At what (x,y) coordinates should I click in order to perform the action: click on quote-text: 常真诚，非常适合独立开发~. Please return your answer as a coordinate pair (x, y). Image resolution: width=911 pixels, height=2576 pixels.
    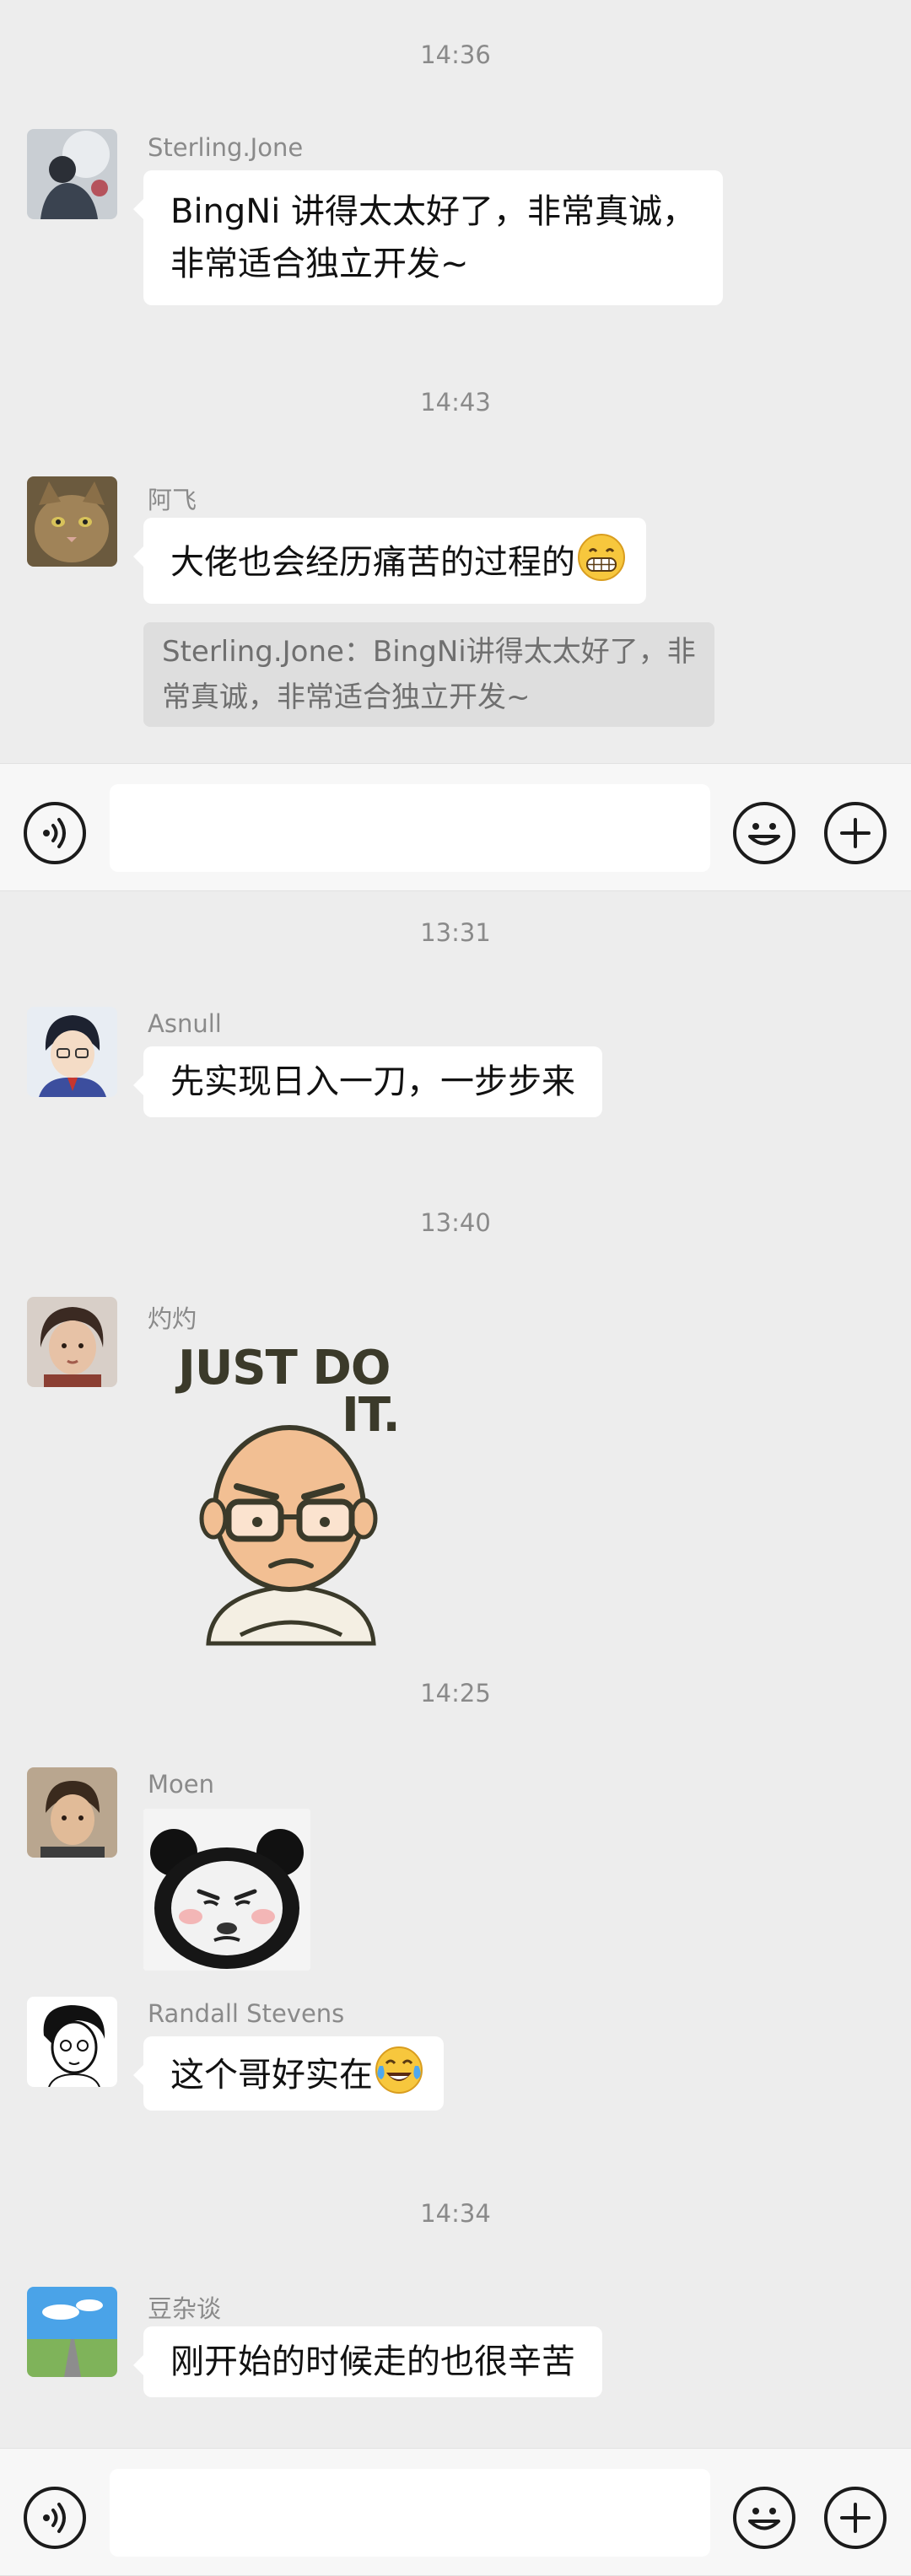
    Looking at the image, I should click on (346, 697).